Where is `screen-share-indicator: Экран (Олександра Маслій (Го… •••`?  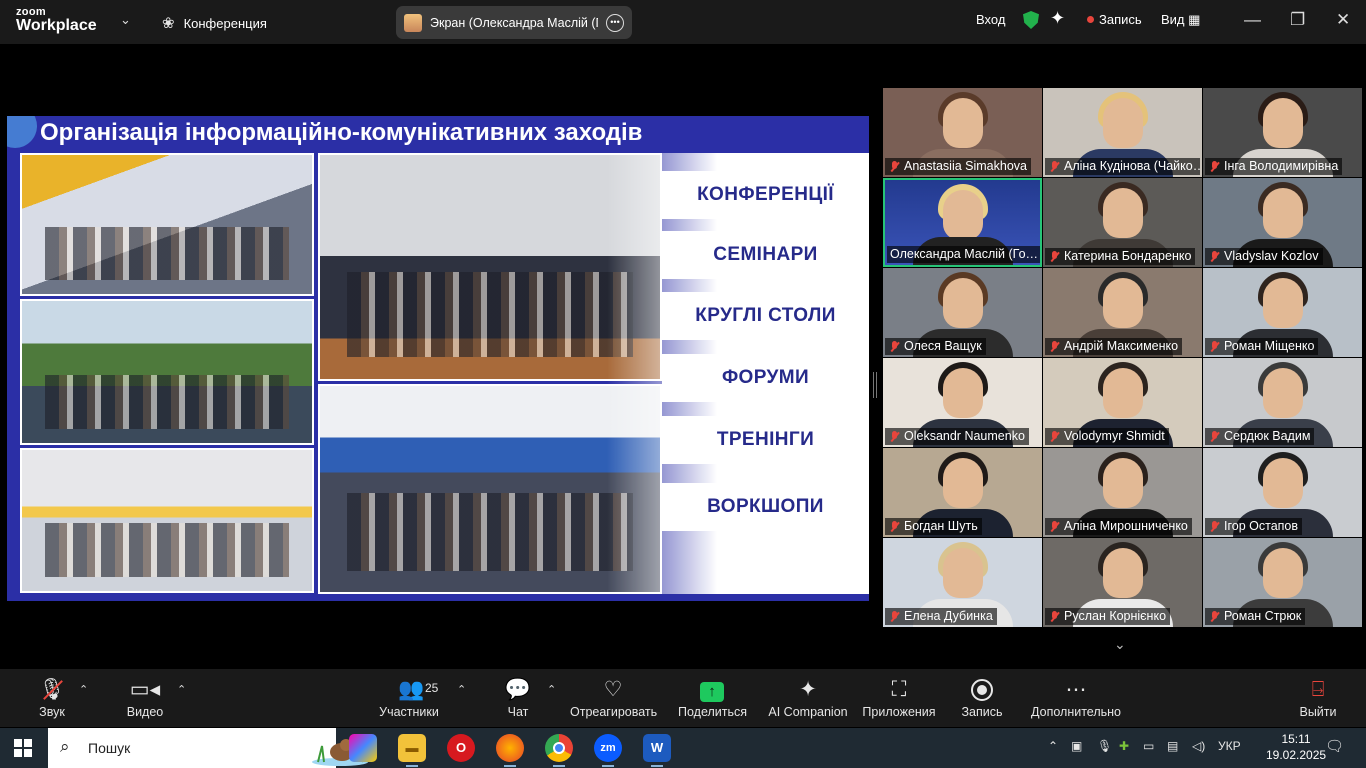
screen-share-indicator: Экран (Олександра Маслій (Го… ••• is located at coordinates (514, 22).